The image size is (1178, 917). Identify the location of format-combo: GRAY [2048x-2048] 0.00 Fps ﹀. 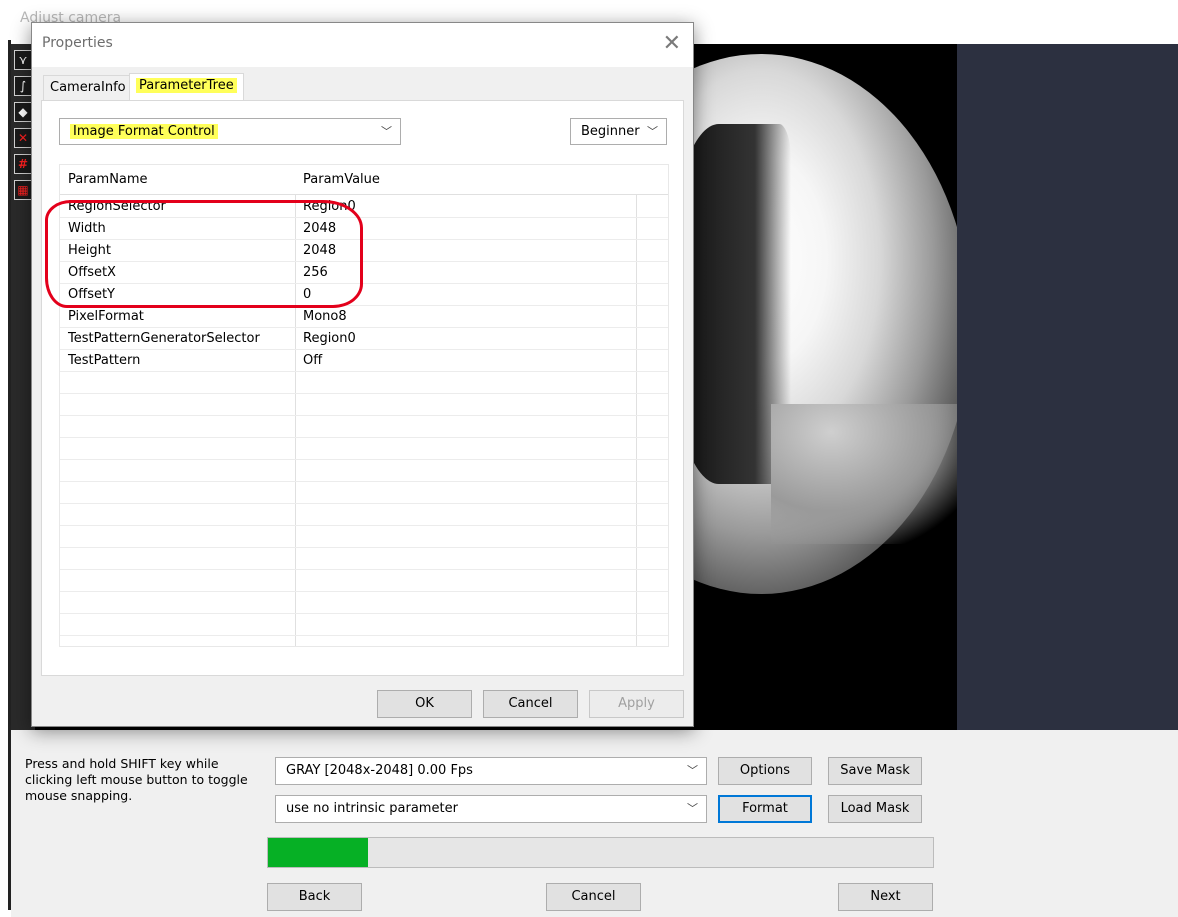
(491, 771).